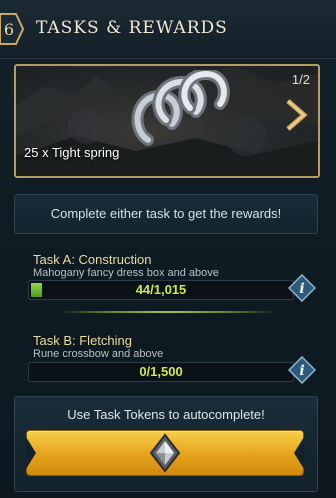 The width and height of the screenshot is (336, 498). What do you see at coordinates (31, 453) in the screenshot?
I see `button-notch-left` at bounding box center [31, 453].